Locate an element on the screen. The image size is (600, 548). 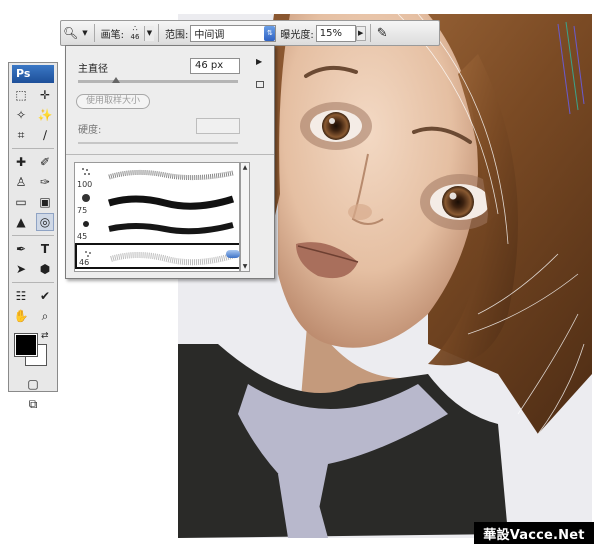
dodge-icon: ◎ is located at coordinates (45, 222).